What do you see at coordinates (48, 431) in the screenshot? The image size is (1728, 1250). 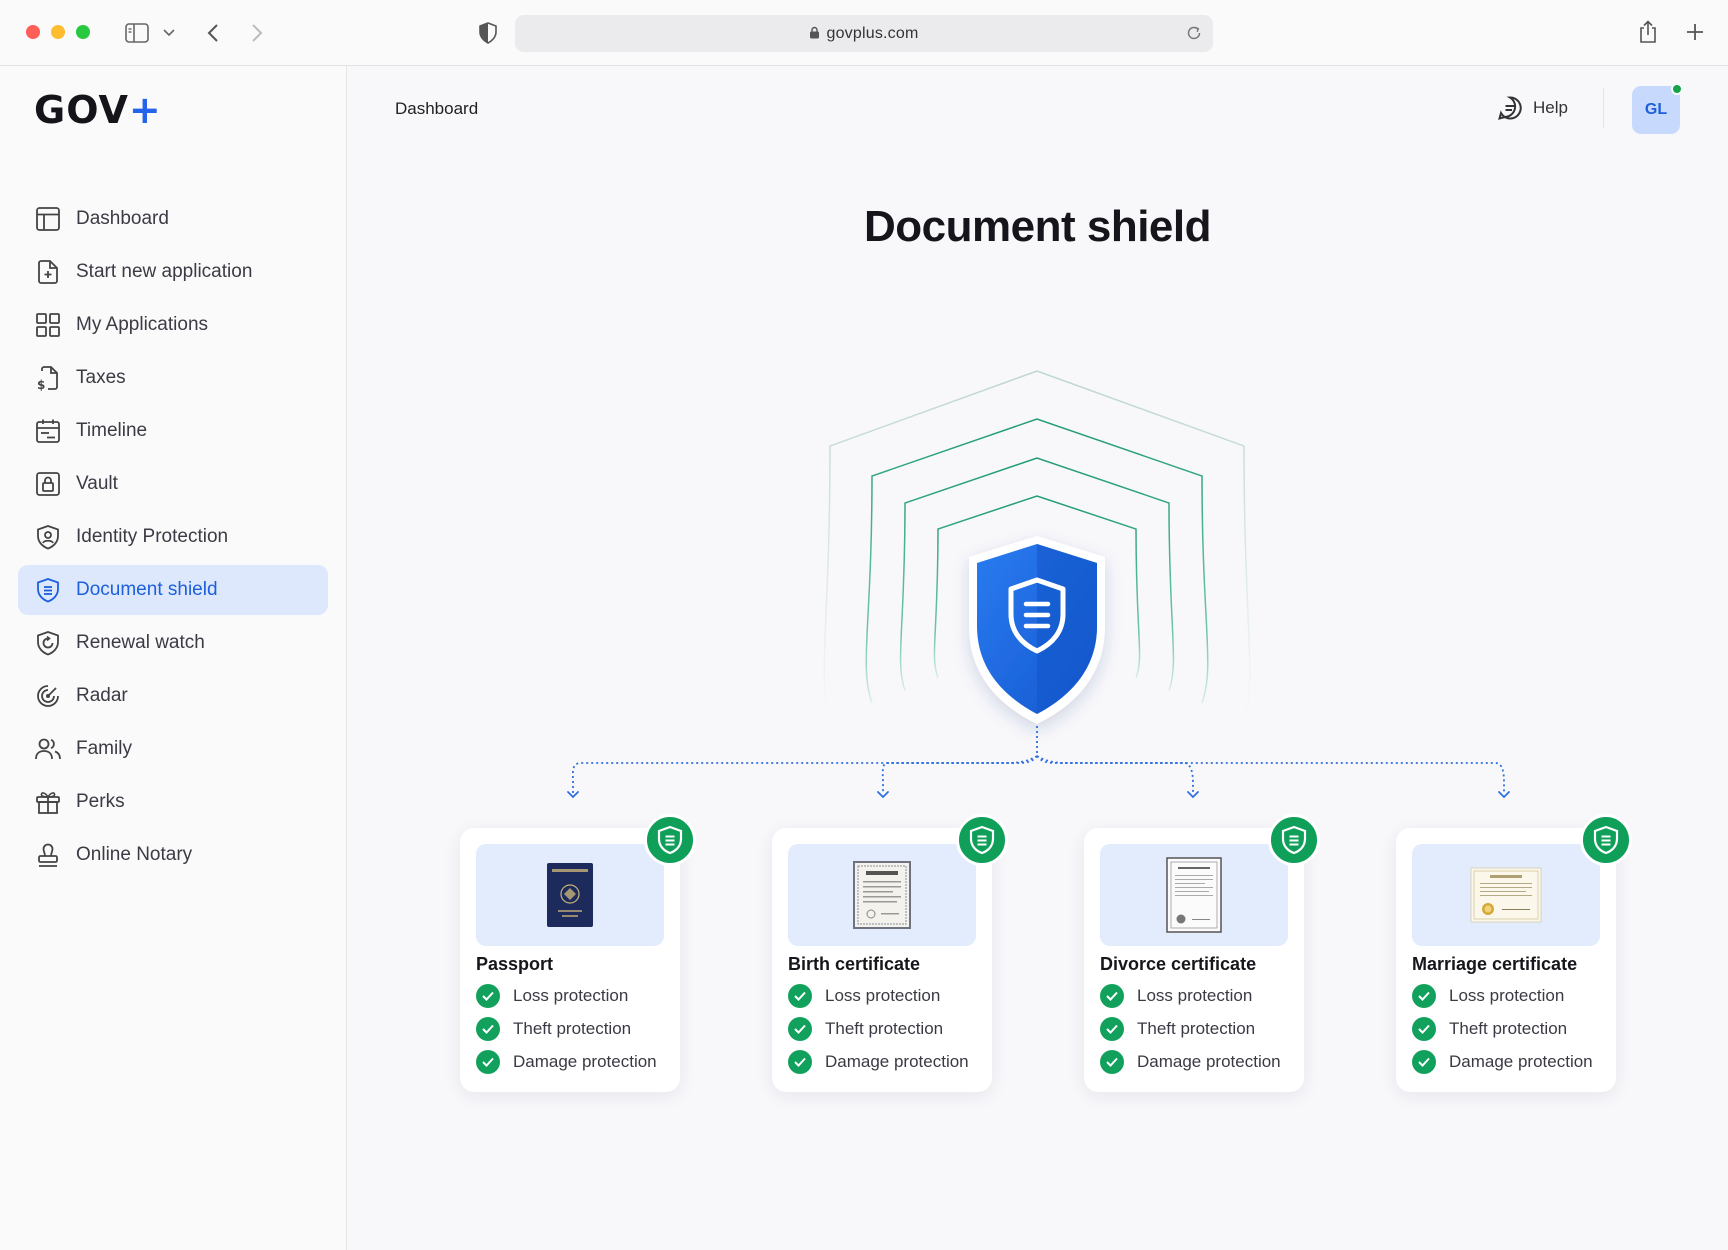 I see `calendar-icon` at bounding box center [48, 431].